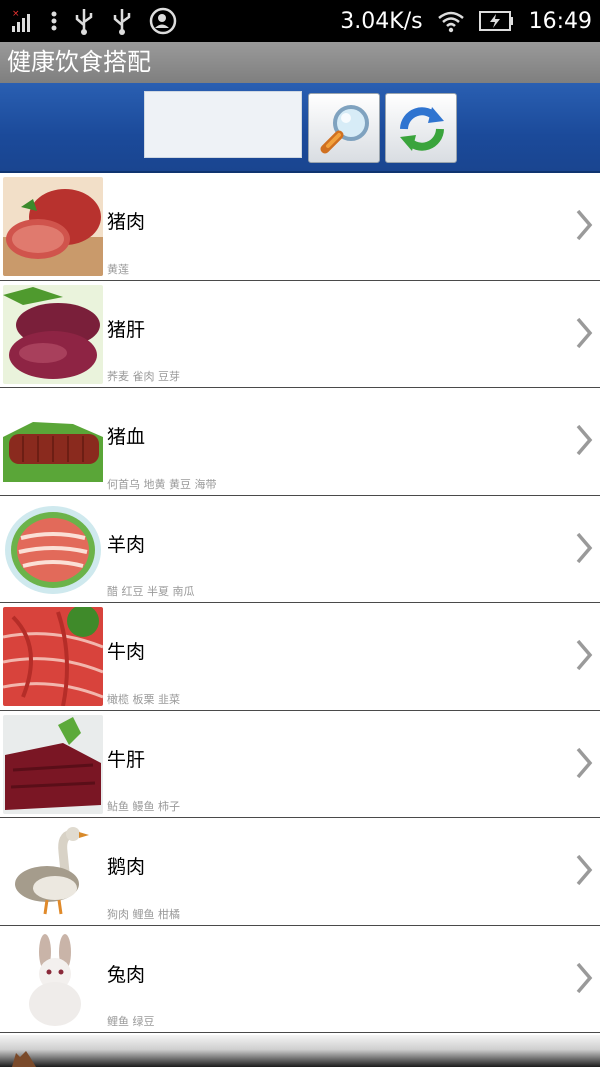 The width and height of the screenshot is (600, 1067). Describe the element at coordinates (495, 21) in the screenshot. I see `battery-charging-icon` at that location.